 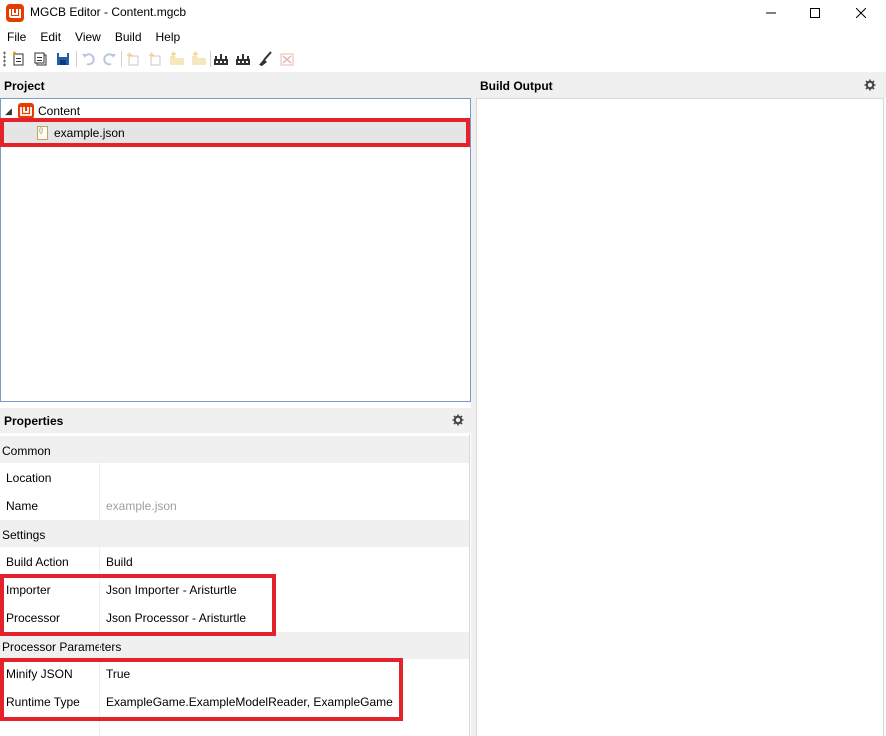 I want to click on redo-icon, so click(x=109, y=59).